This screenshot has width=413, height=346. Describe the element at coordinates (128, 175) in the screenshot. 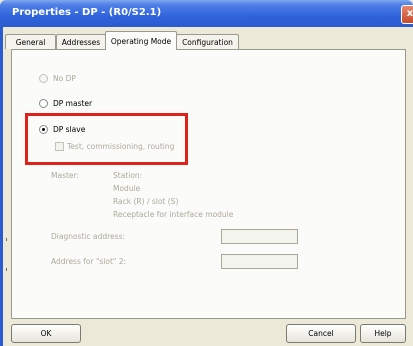

I see `station-label: Station:` at that location.